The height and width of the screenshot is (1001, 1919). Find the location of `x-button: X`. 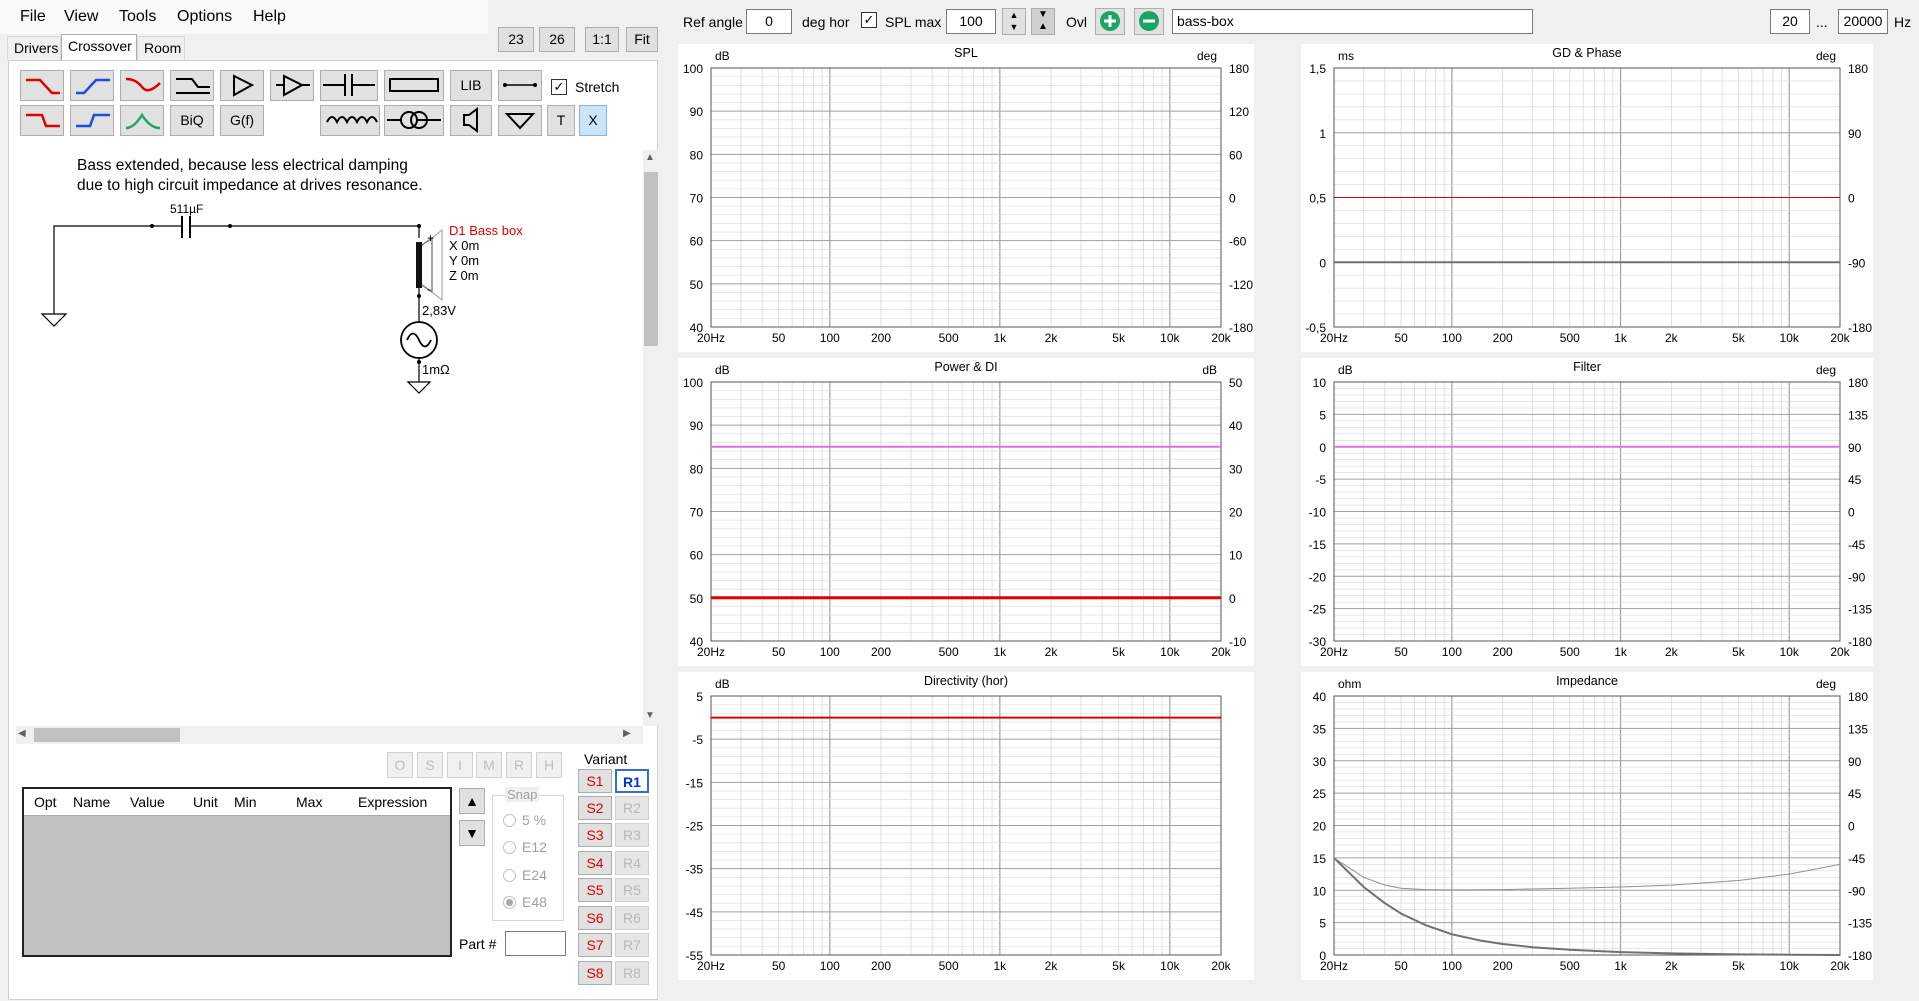

x-button: X is located at coordinates (593, 120).